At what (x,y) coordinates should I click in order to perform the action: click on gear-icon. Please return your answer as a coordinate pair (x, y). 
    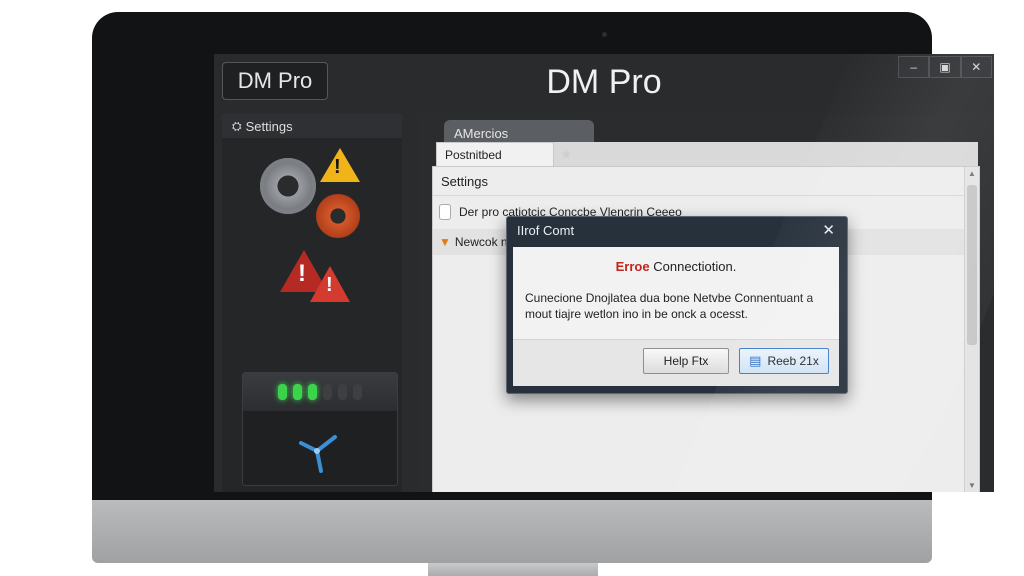
    Looking at the image, I should click on (288, 186).